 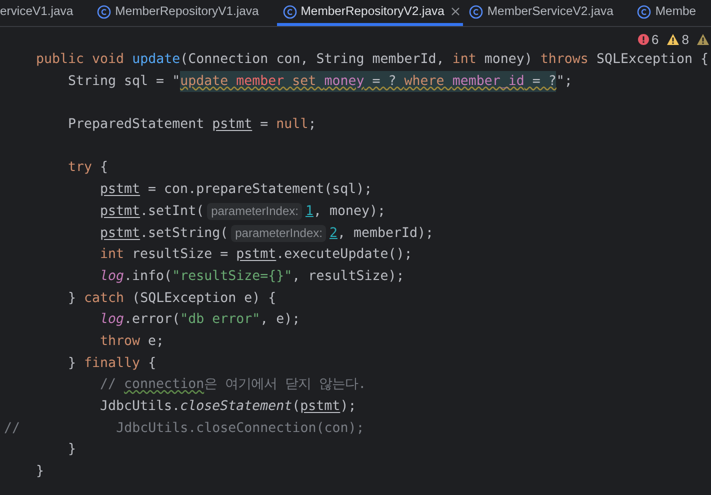 I want to click on code-token: where, so click(x=428, y=81).